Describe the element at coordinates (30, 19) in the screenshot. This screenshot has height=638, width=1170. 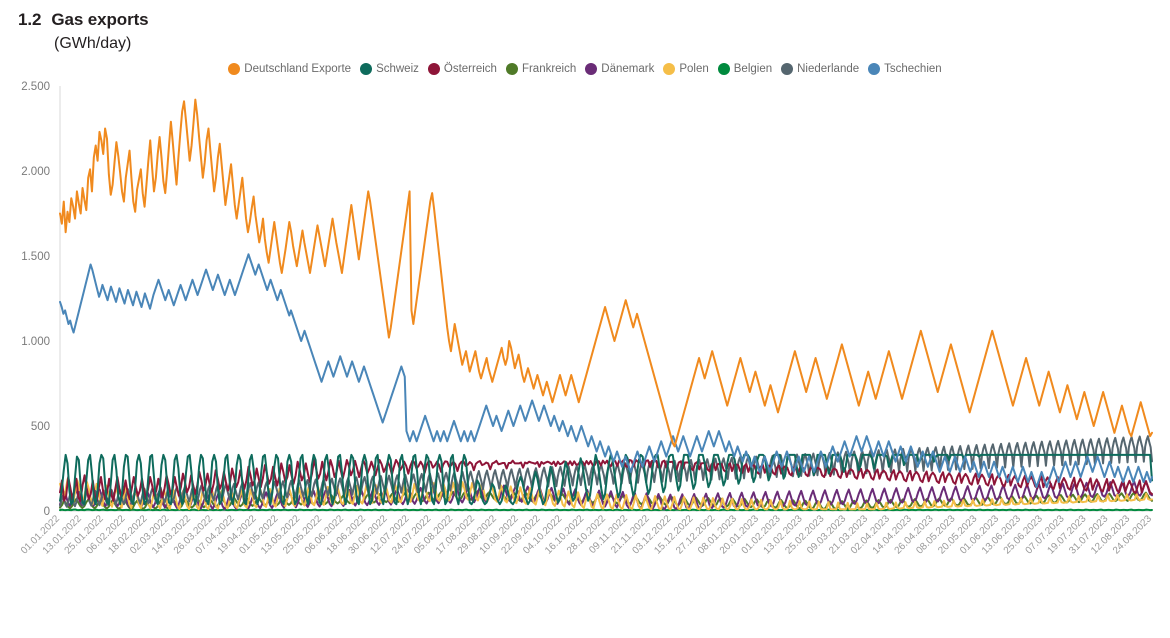
I see `title-number: 1.2` at that location.